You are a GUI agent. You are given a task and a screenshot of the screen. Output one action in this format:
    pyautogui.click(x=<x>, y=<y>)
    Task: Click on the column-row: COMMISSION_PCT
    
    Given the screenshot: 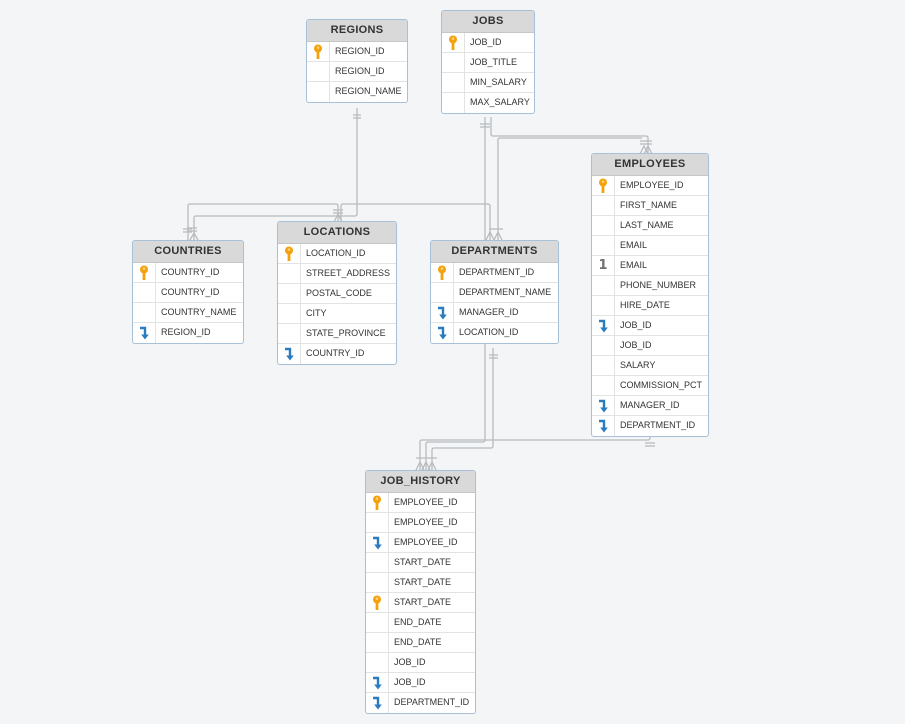 What is the action you would take?
    pyautogui.click(x=650, y=386)
    